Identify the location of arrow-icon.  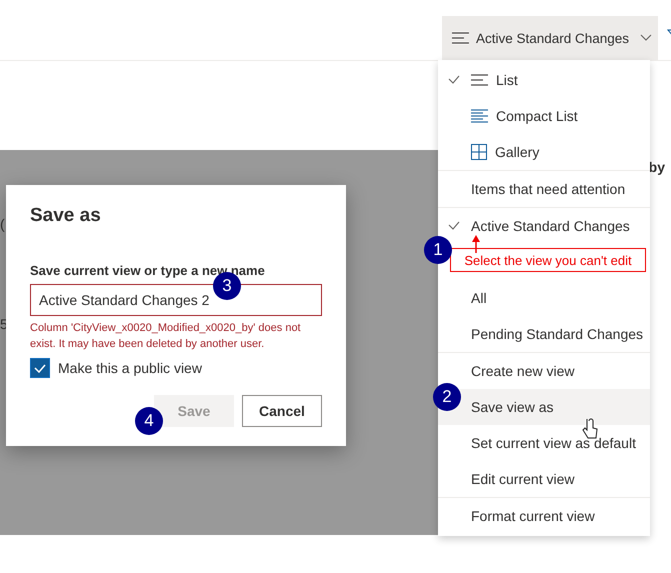
(476, 244).